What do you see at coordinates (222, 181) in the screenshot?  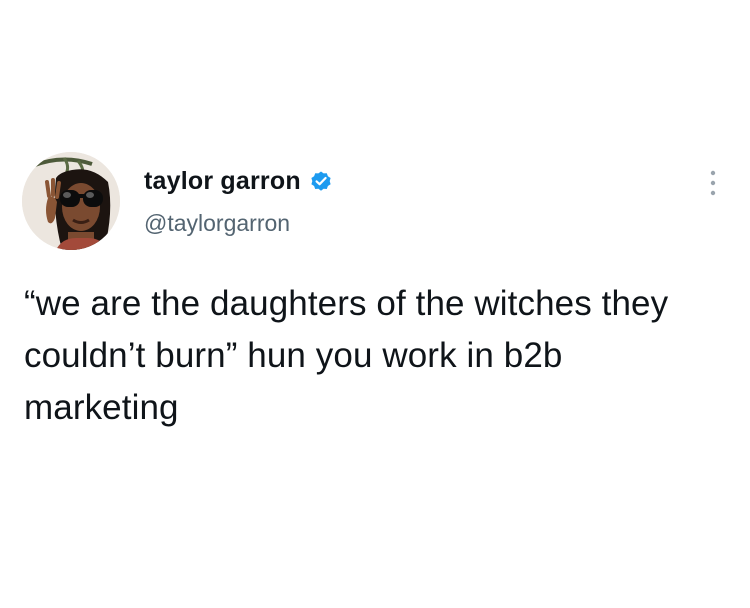 I see `author-display-name: taylor garron` at bounding box center [222, 181].